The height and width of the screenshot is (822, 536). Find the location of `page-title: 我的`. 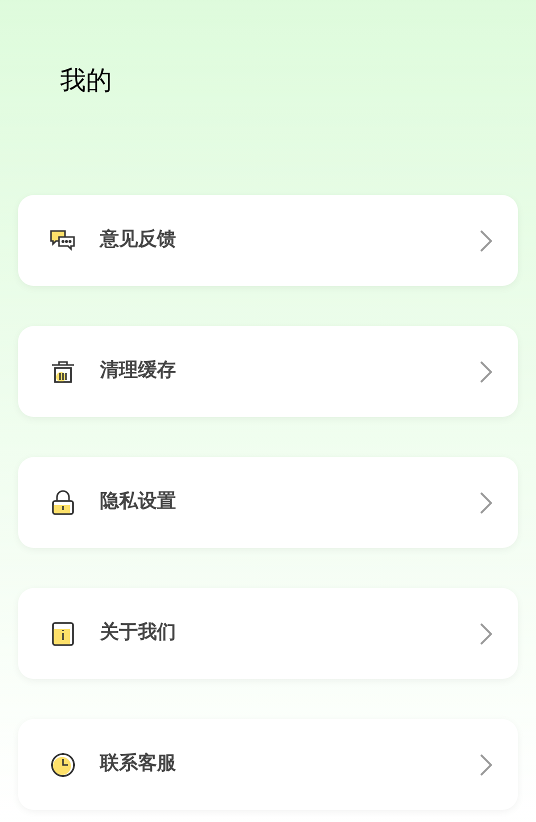

page-title: 我的 is located at coordinates (86, 80).